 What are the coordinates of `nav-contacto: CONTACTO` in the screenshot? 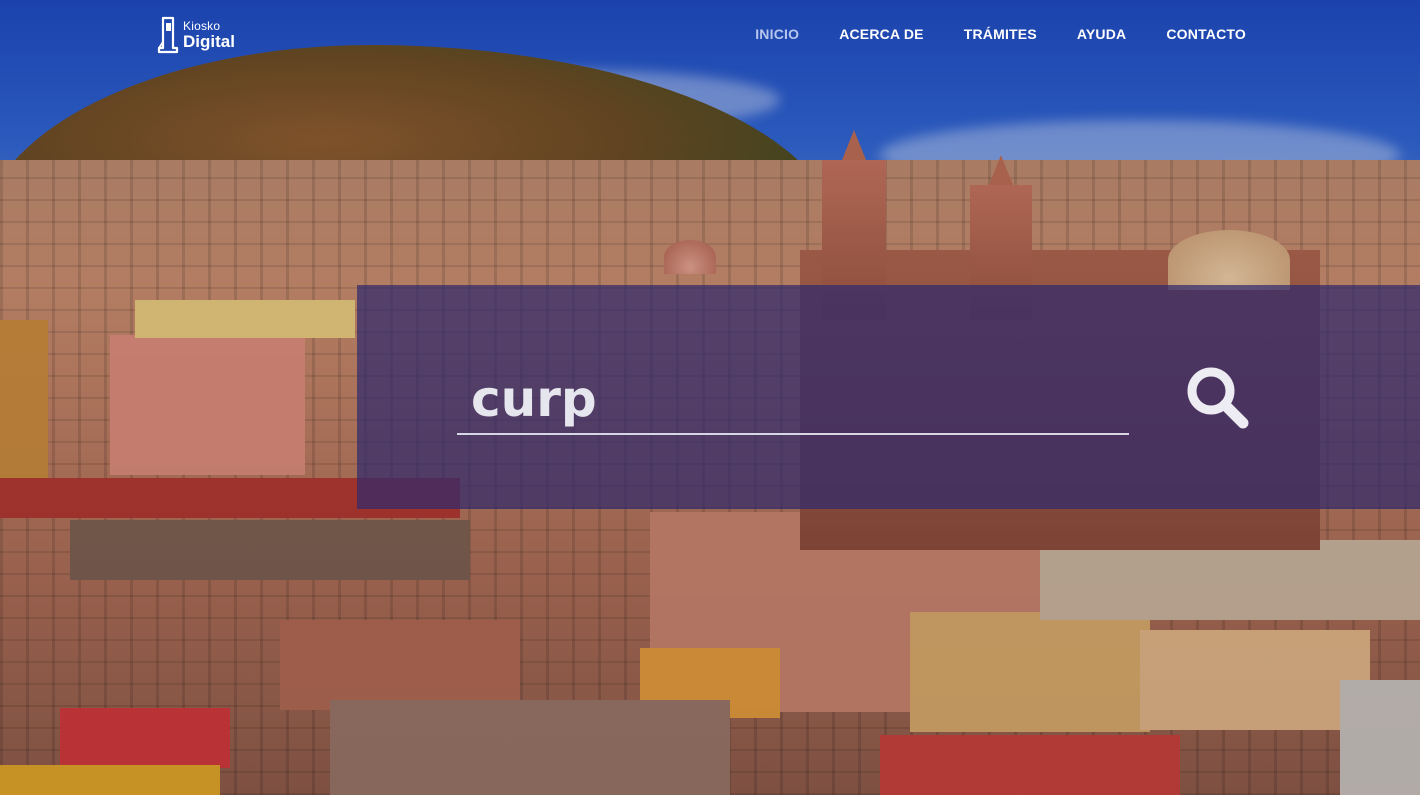 It's located at (1206, 34).